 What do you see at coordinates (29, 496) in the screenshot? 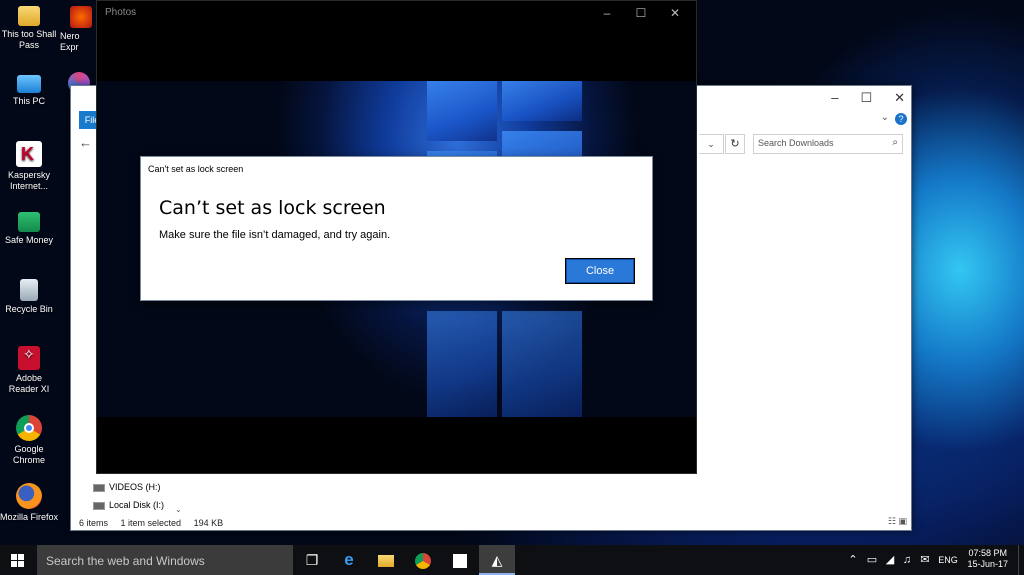
I see `firefox-icon` at bounding box center [29, 496].